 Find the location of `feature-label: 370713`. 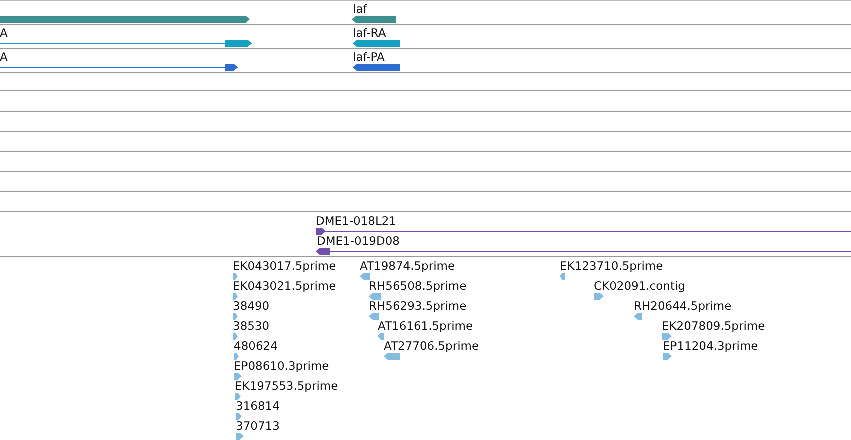

feature-label: 370713 is located at coordinates (258, 426).